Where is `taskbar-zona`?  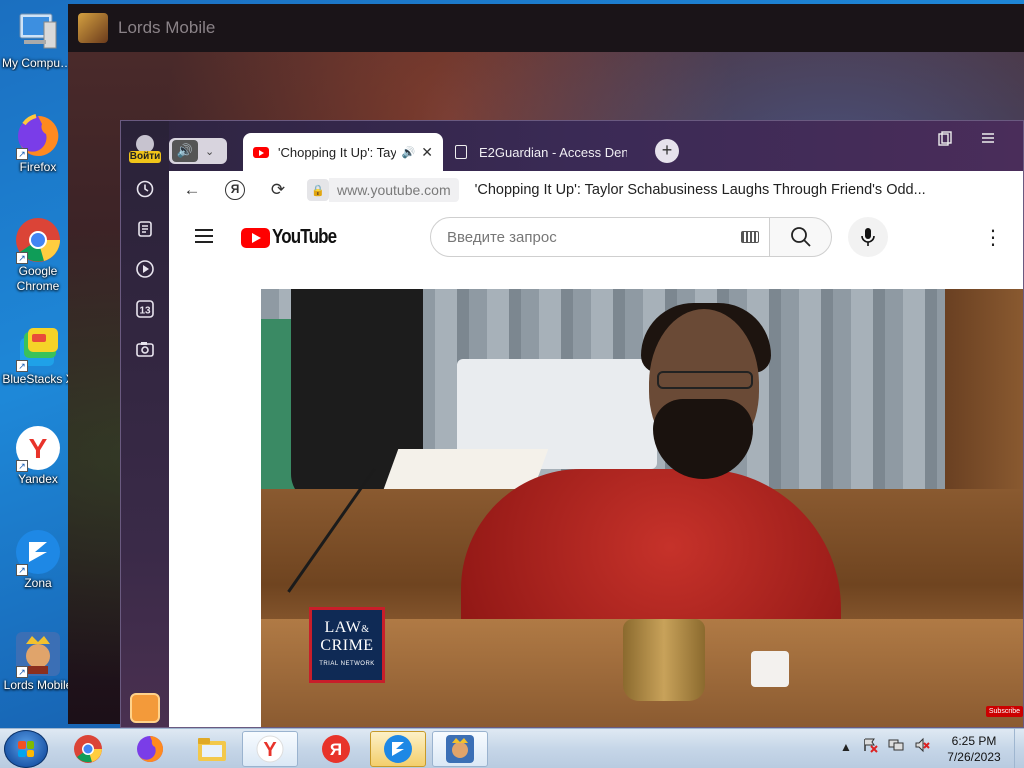 taskbar-zona is located at coordinates (398, 749).